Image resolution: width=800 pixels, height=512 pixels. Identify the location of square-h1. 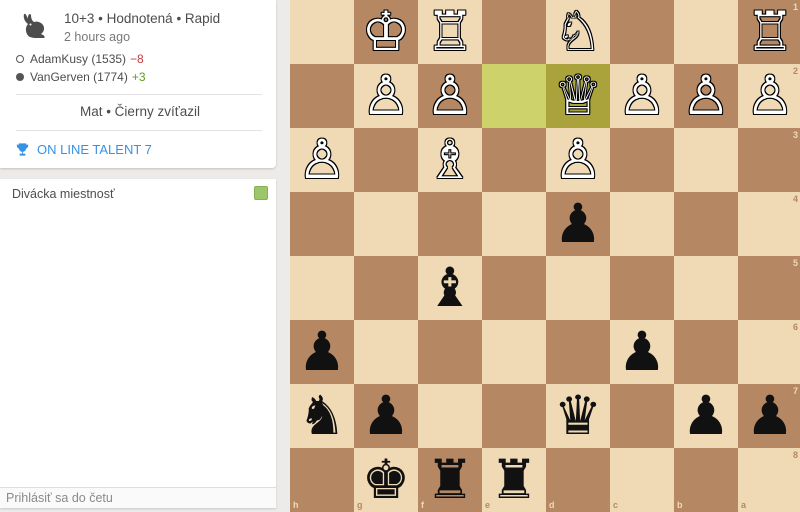
(322, 32).